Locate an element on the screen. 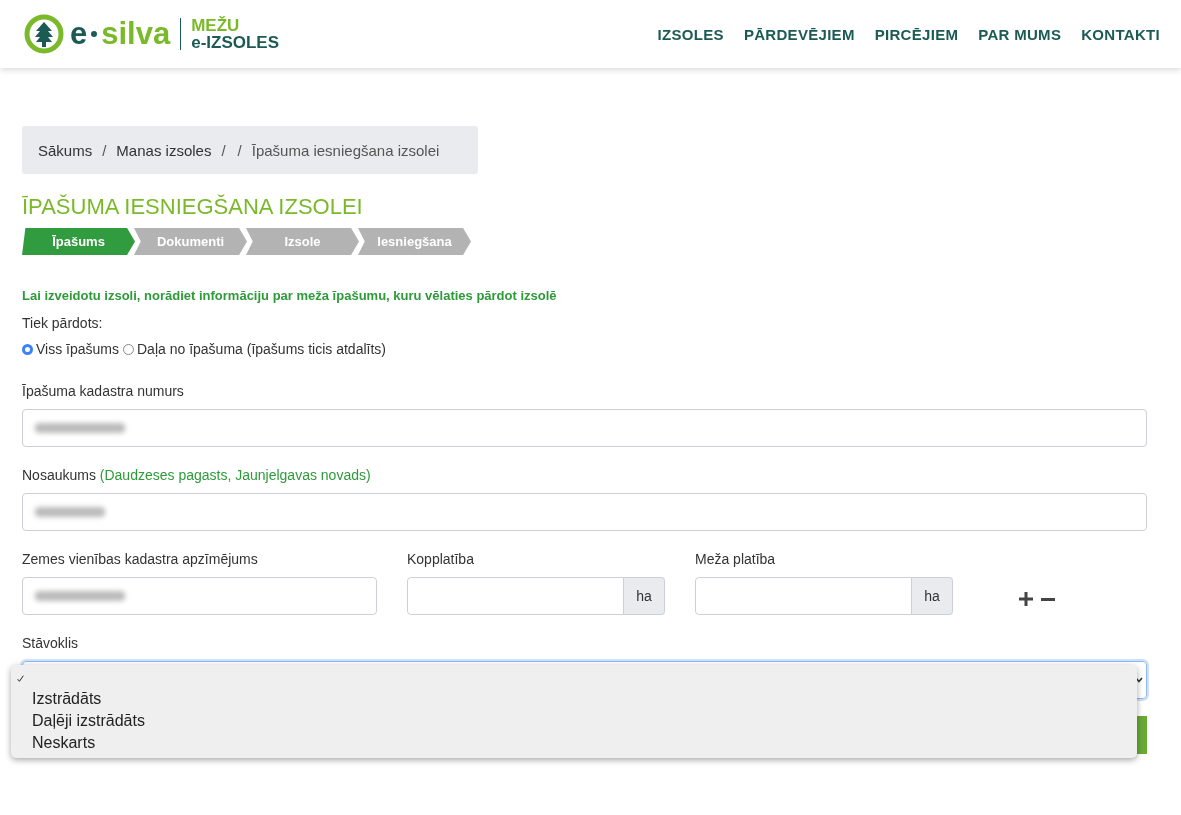 The image size is (1181, 815). page-title: ĪPAŠUMA IESNIEGŠANA IZSOLEI is located at coordinates (193, 207).